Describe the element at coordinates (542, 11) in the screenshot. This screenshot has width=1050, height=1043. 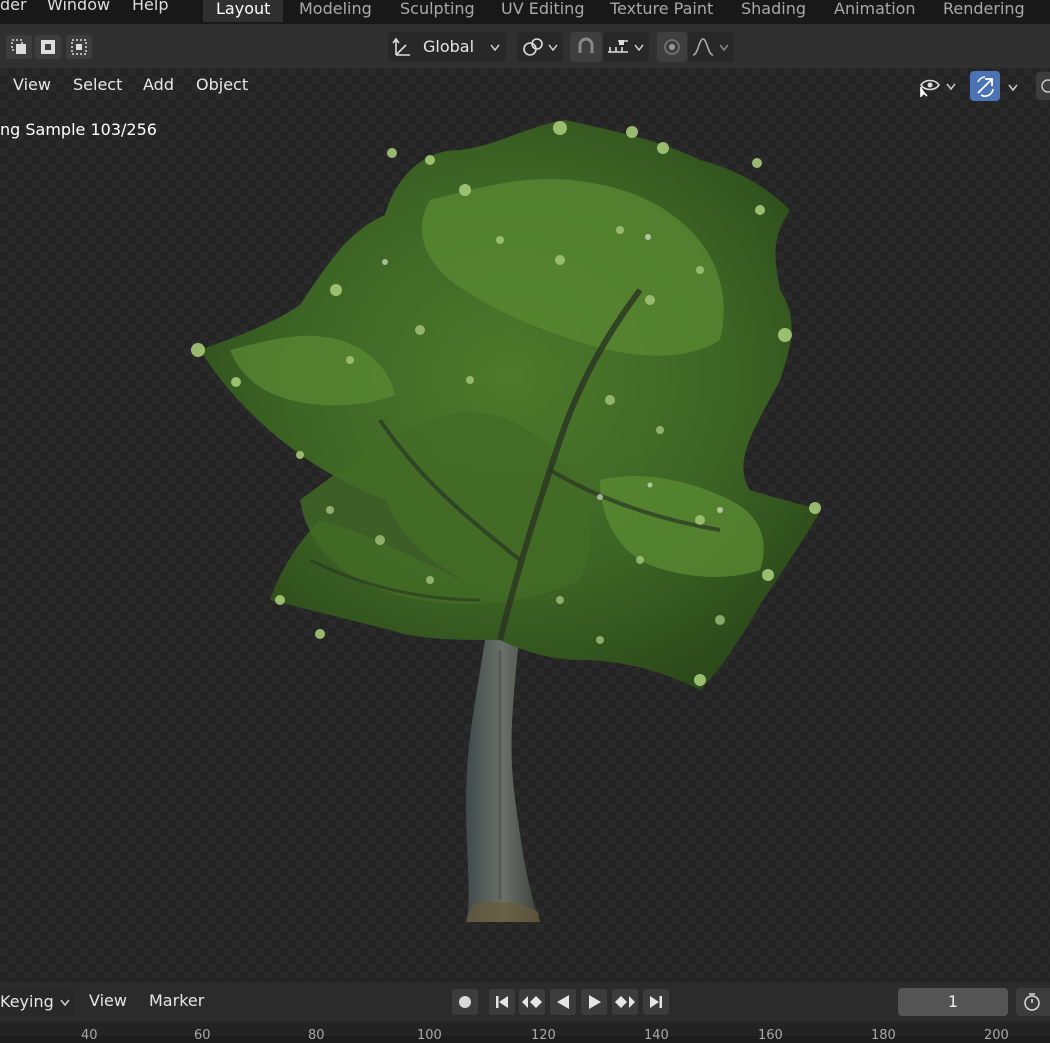
I see `tab-uv-editing: UV Editing` at that location.